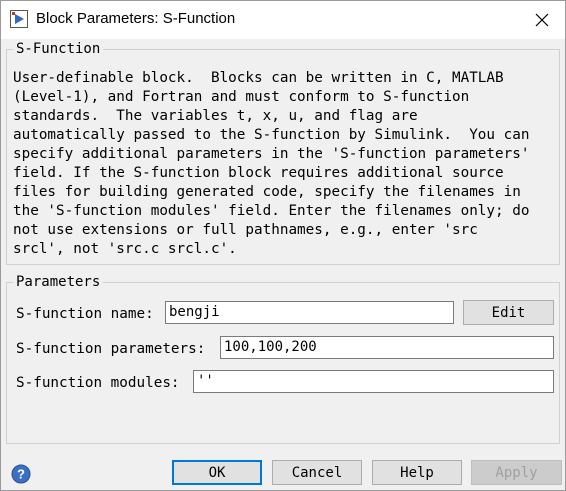 This screenshot has width=566, height=491. Describe the element at coordinates (417, 472) in the screenshot. I see `help-button: Help` at that location.